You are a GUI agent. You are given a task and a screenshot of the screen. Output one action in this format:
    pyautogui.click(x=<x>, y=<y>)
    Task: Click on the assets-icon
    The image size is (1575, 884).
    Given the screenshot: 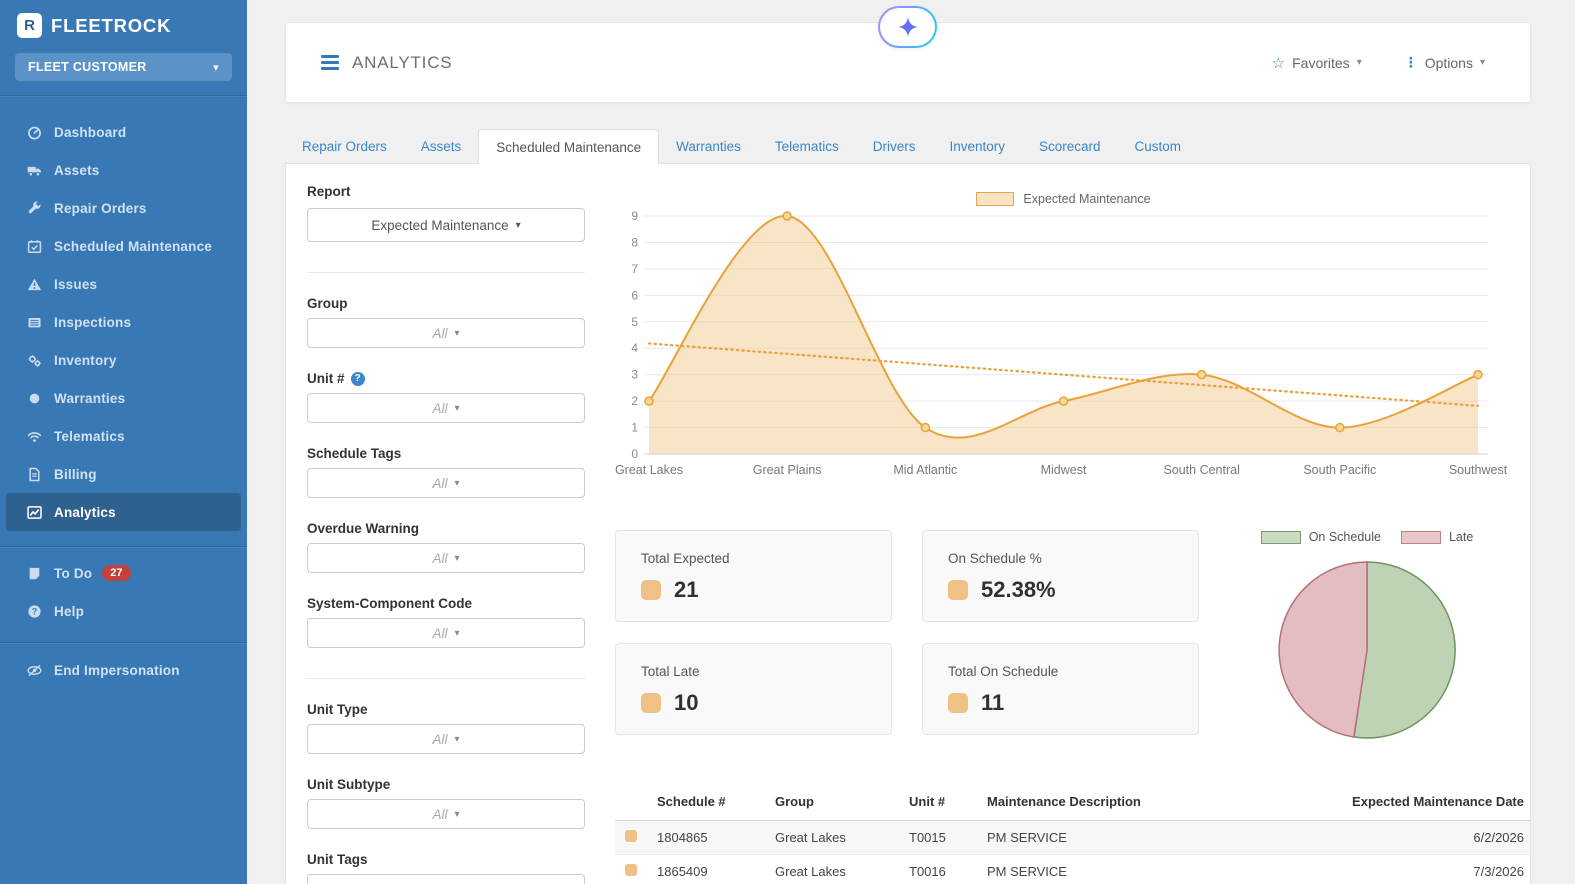 What is the action you would take?
    pyautogui.click(x=34, y=170)
    